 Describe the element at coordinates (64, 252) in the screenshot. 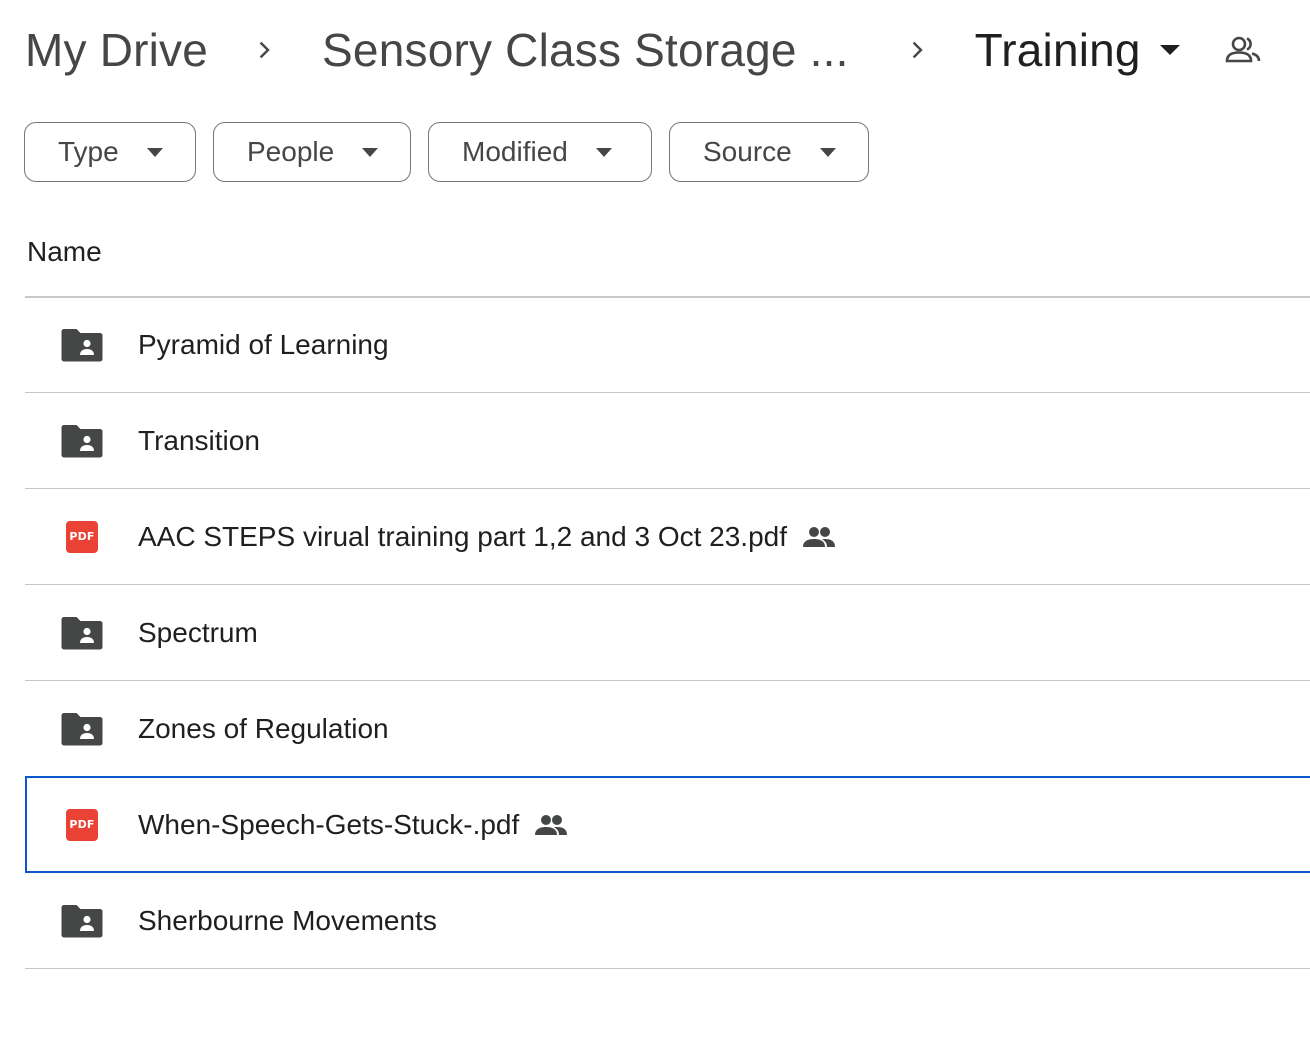

I see `column-header-name: Name` at that location.